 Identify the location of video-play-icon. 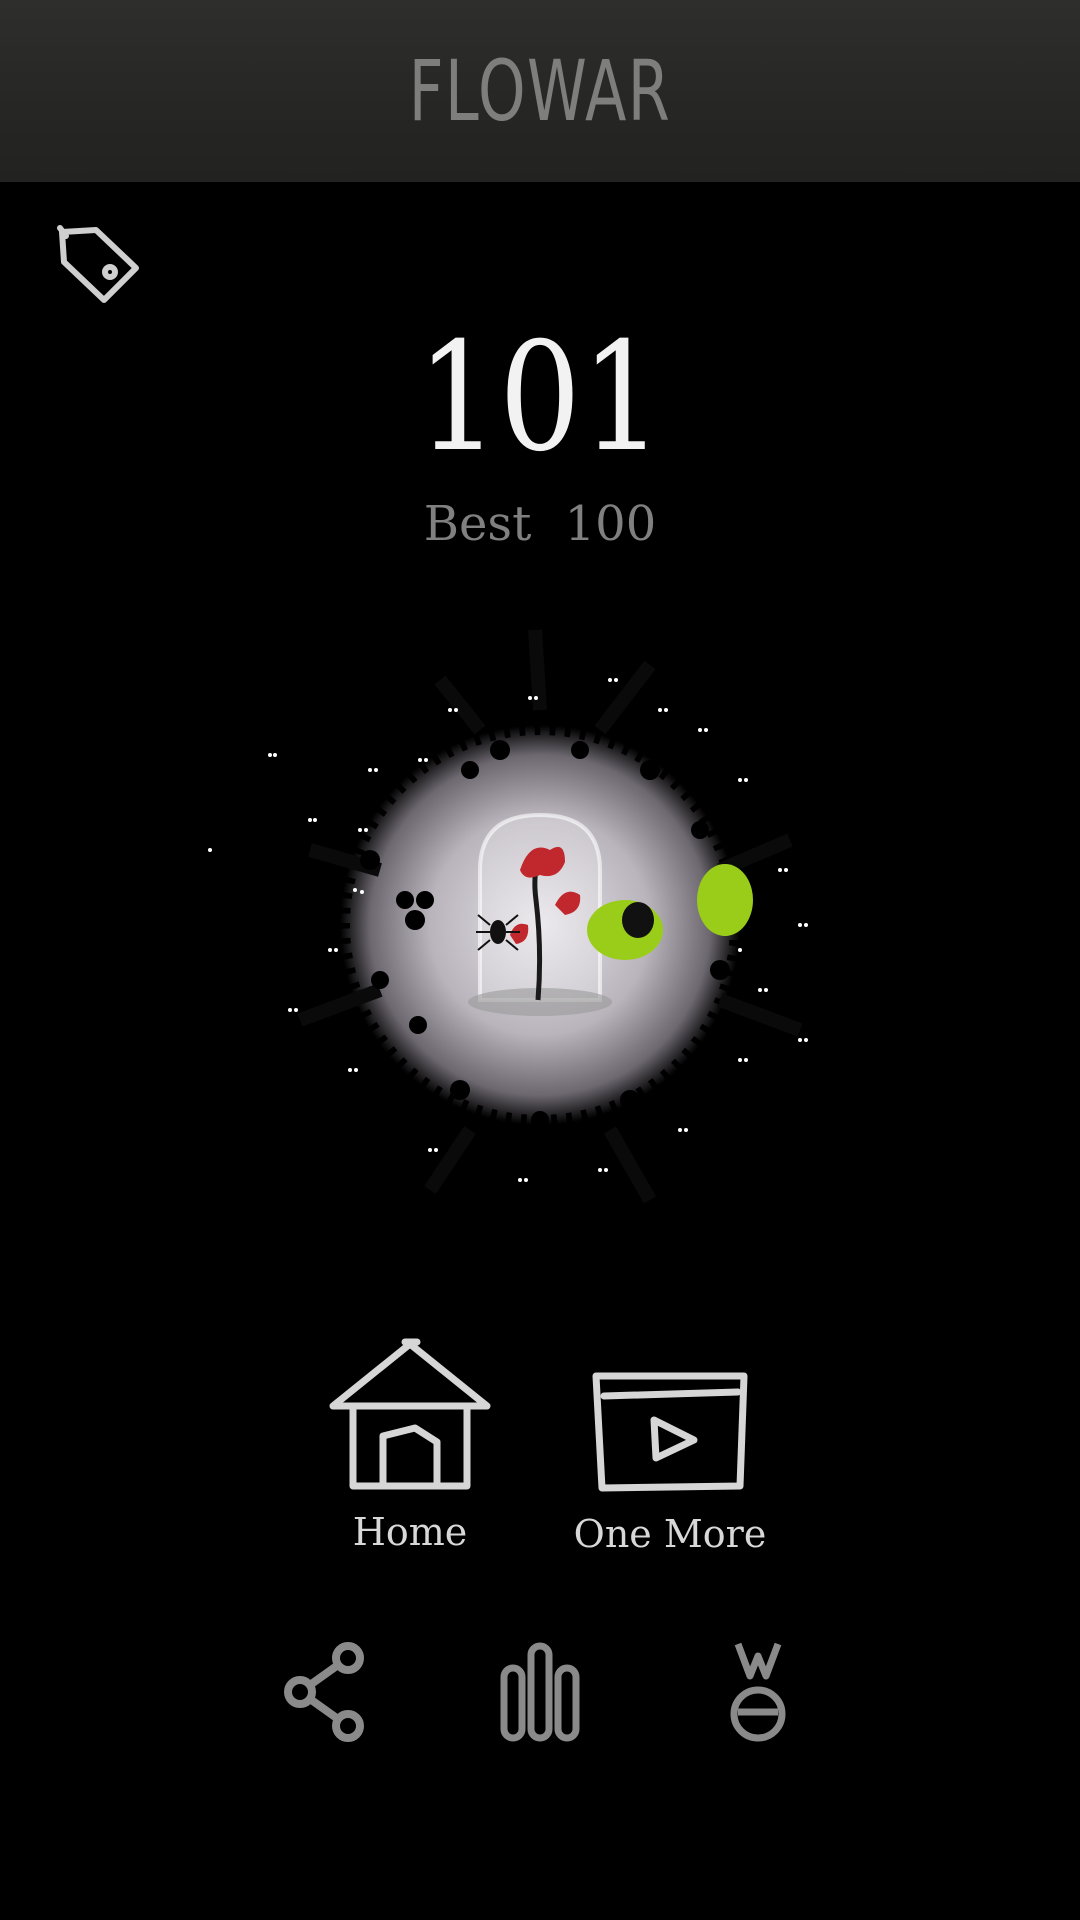
(670, 1432).